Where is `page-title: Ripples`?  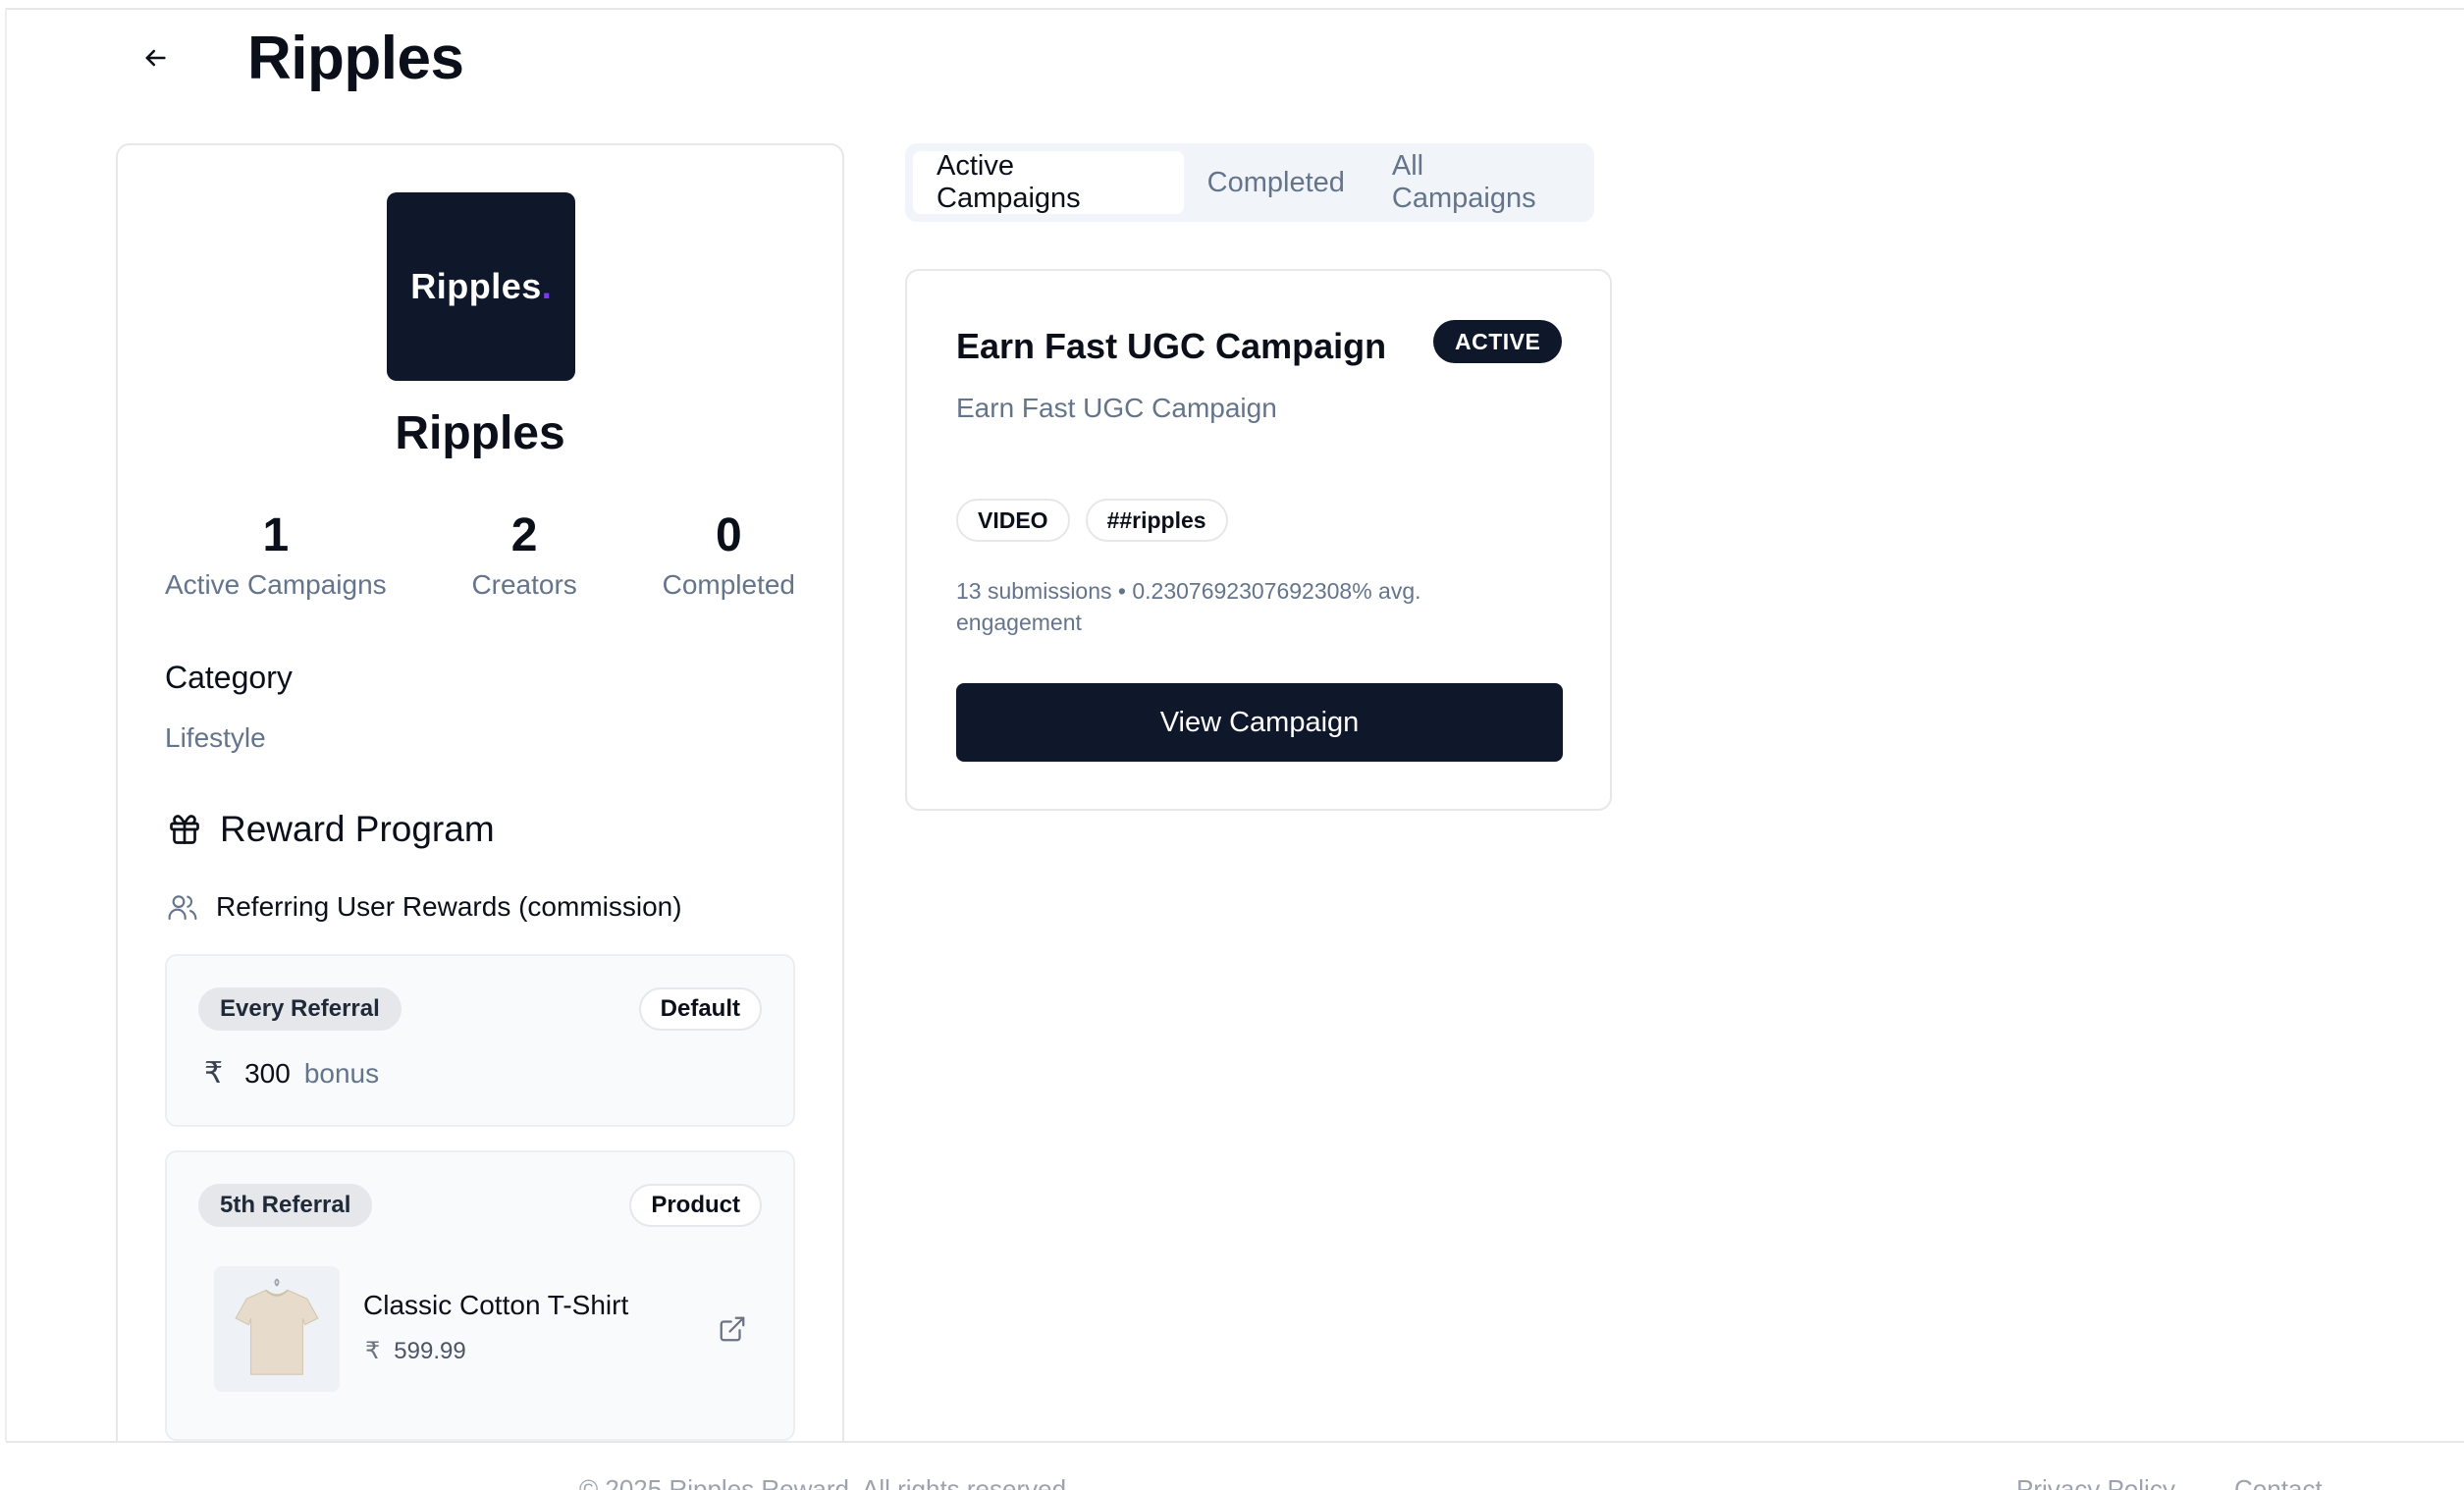 page-title: Ripples is located at coordinates (355, 58).